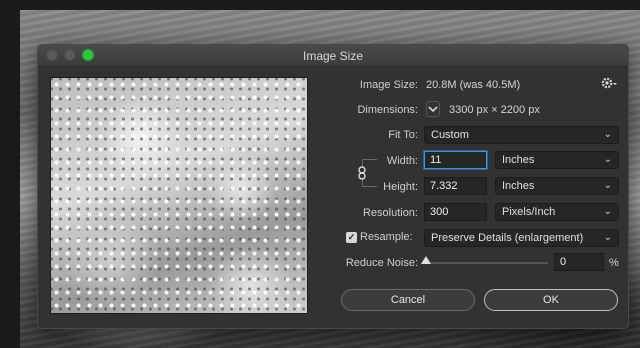  What do you see at coordinates (403, 135) in the screenshot?
I see `fit-to-label: Fit To:` at bounding box center [403, 135].